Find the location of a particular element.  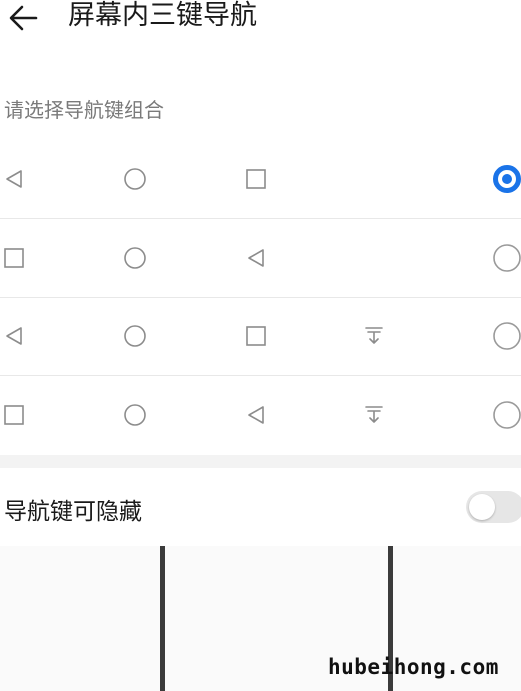

page-title: 屏幕内三键导航 is located at coordinates (162, 15).